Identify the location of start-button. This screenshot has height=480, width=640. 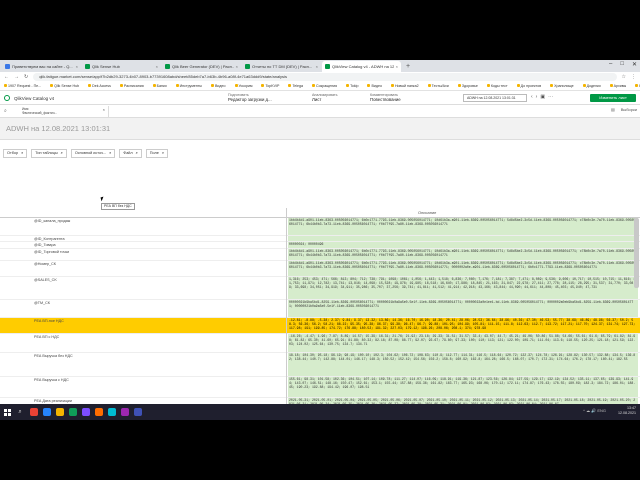
(7, 412).